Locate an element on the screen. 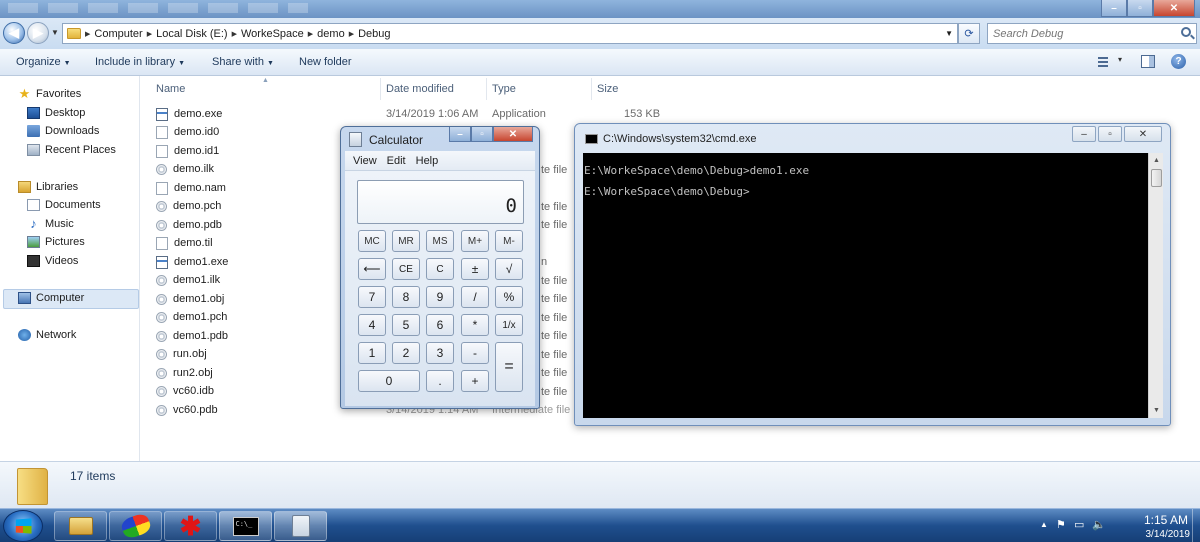 The width and height of the screenshot is (1200, 542). breadcrumb-workespace: WorkeSpace is located at coordinates (272, 34).